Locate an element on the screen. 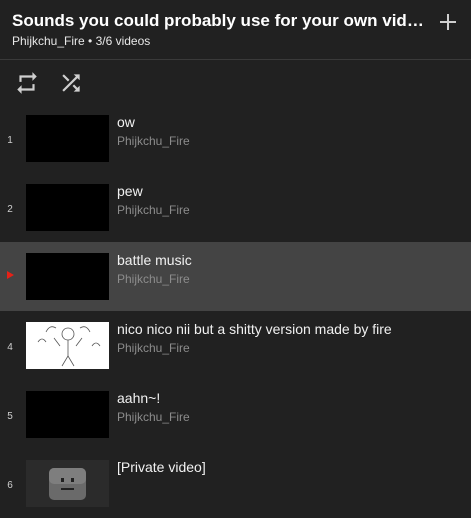  loop-button is located at coordinates (27, 83).